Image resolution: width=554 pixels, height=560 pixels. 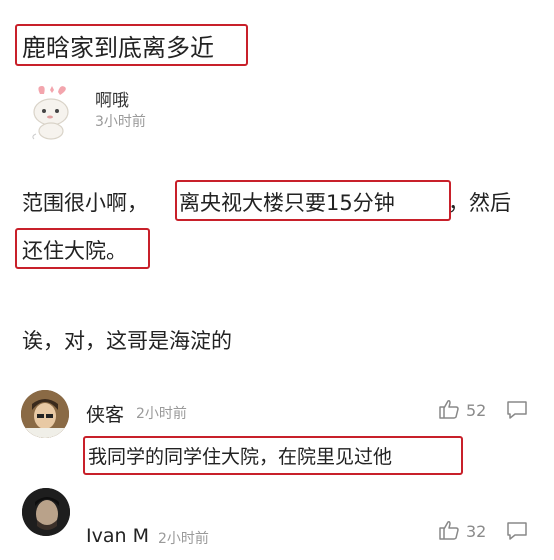 I want to click on post-title: 鹿晗家到底离多近, so click(x=118, y=48).